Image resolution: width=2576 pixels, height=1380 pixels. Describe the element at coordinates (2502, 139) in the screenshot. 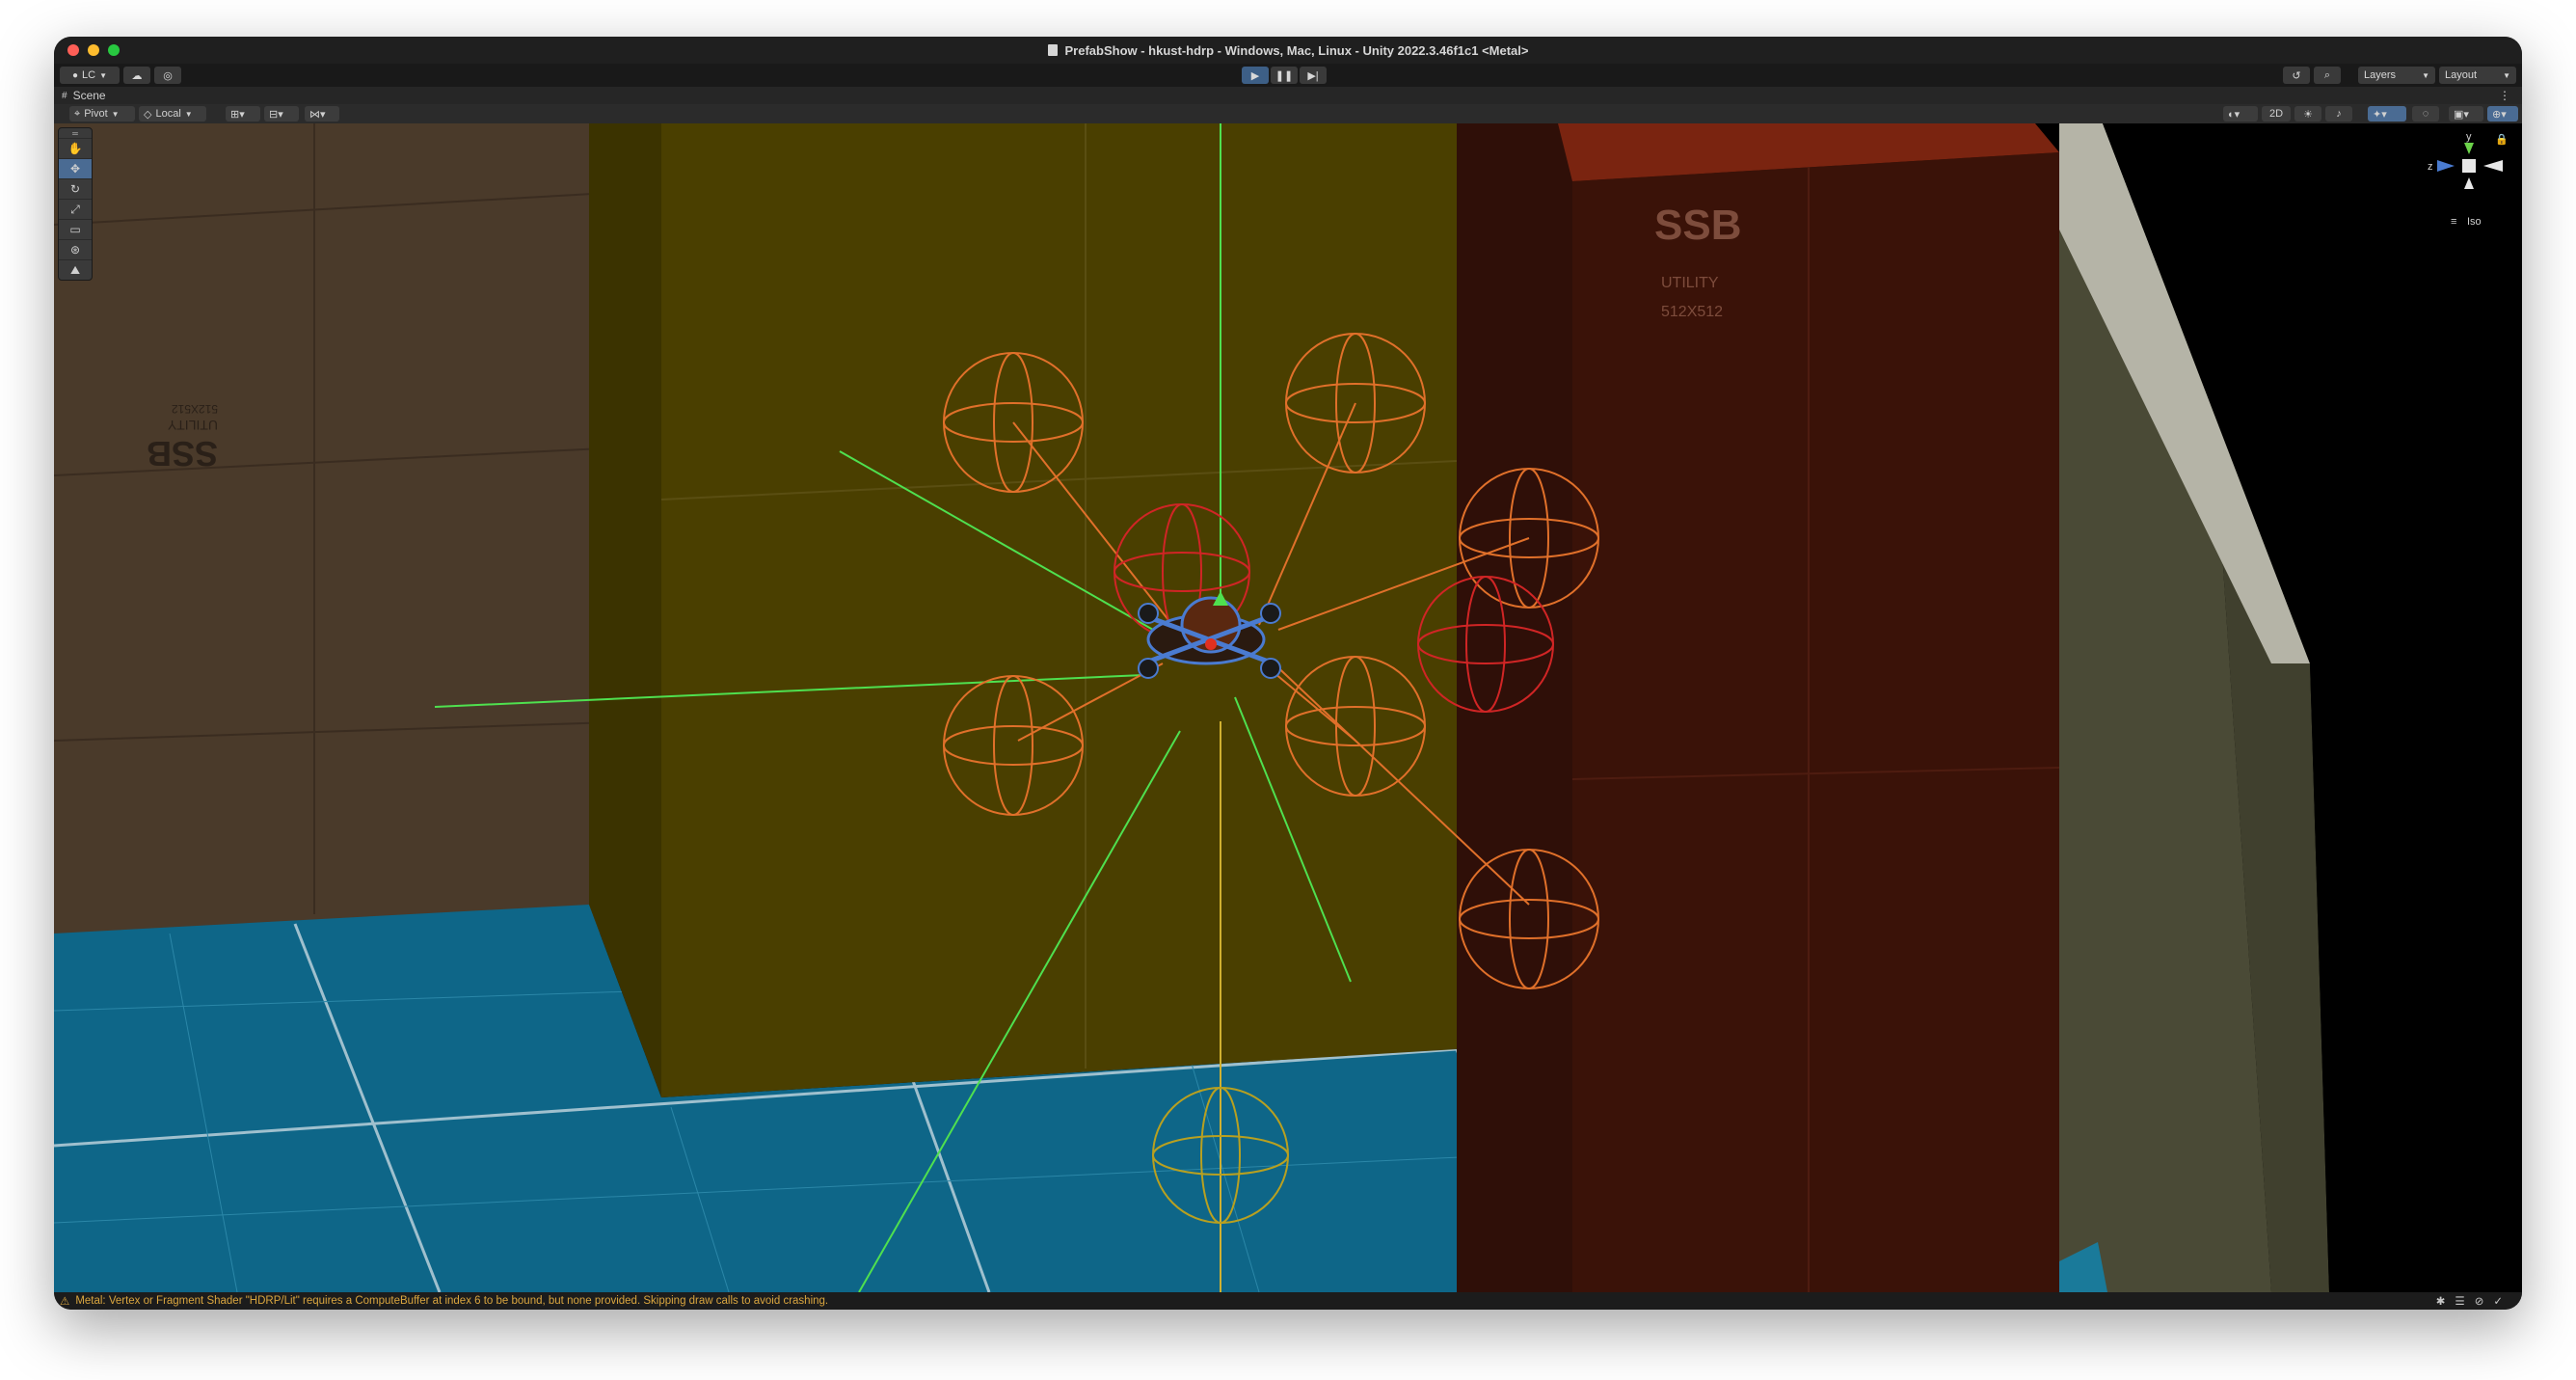

I see `lock-icon: 🔒` at that location.